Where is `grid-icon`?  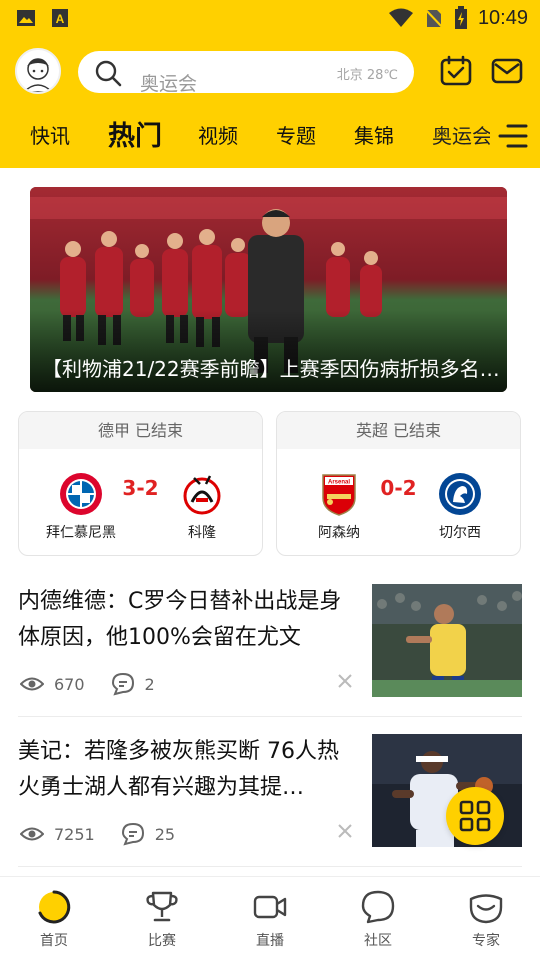
grid-icon is located at coordinates (475, 816).